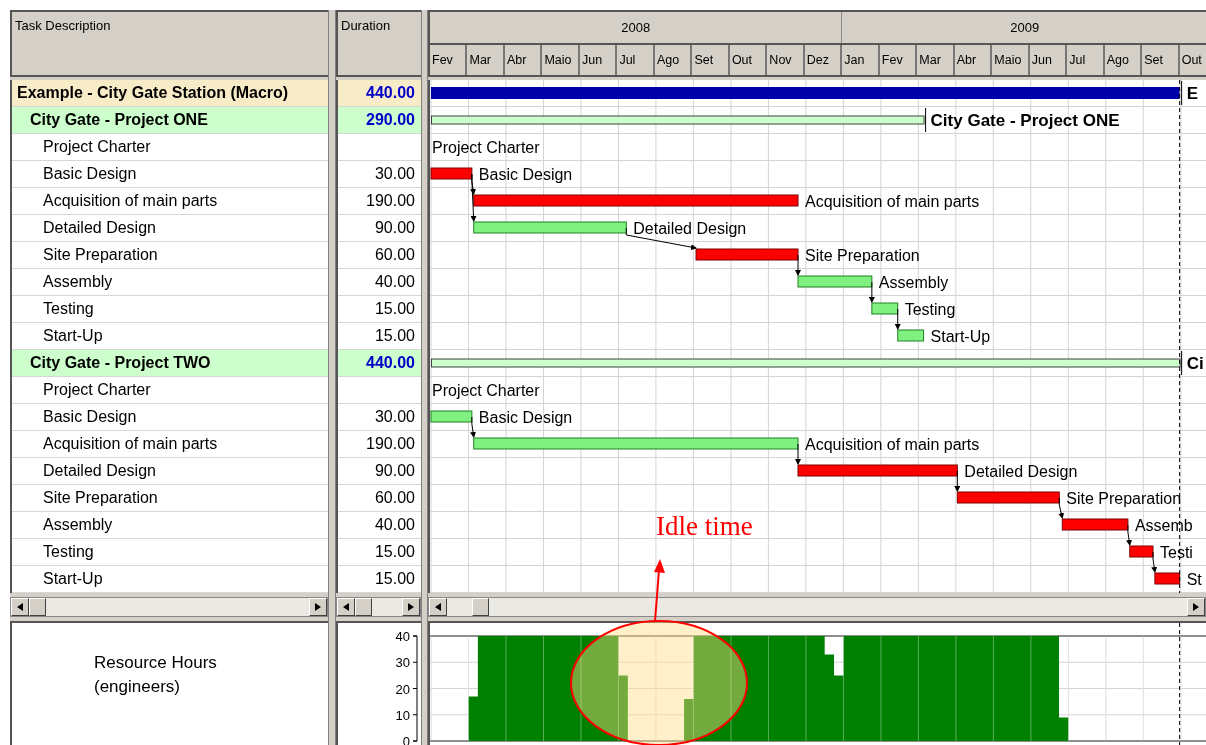 This screenshot has width=1206, height=745. I want to click on month-header: Nov, so click(786, 60).